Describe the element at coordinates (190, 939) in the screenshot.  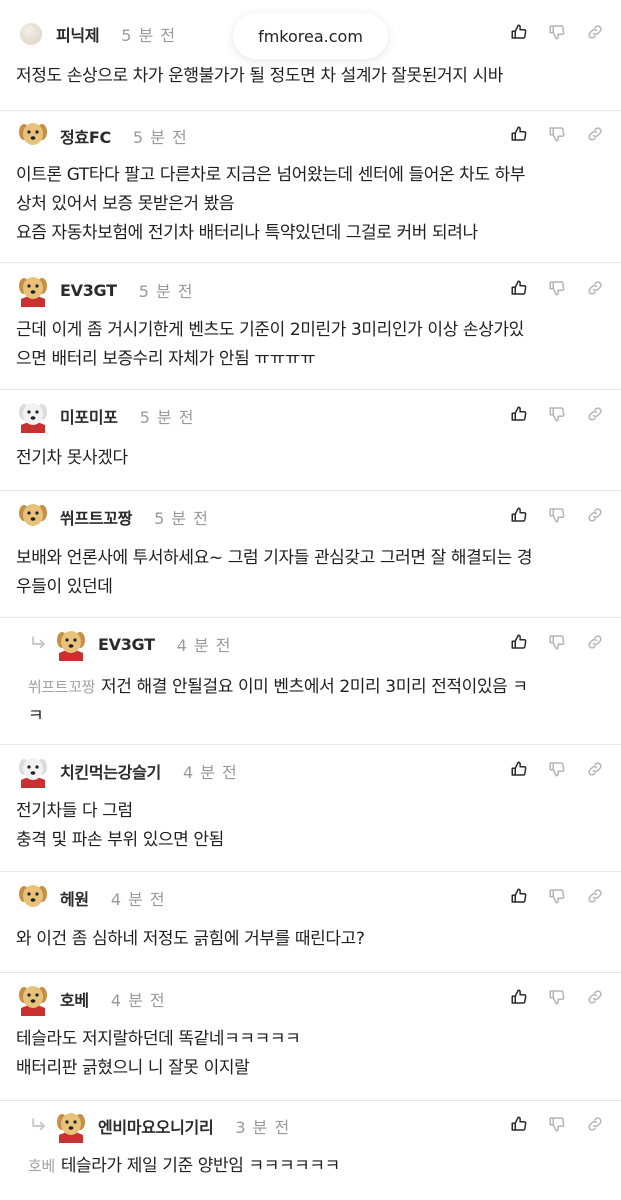
I see `comment-text: 와 이건 좀 심하네 저정도 긁힘에 거부를 때린다고?` at that location.